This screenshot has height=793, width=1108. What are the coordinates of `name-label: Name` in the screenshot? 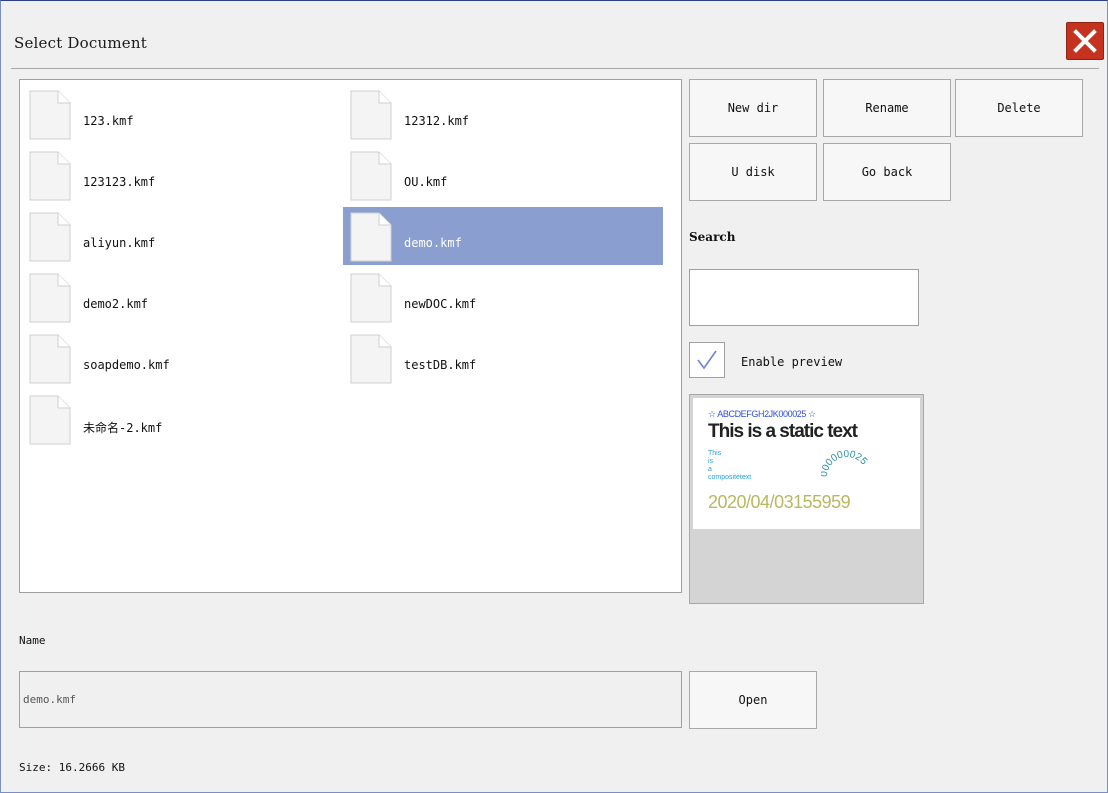 It's located at (32, 640).